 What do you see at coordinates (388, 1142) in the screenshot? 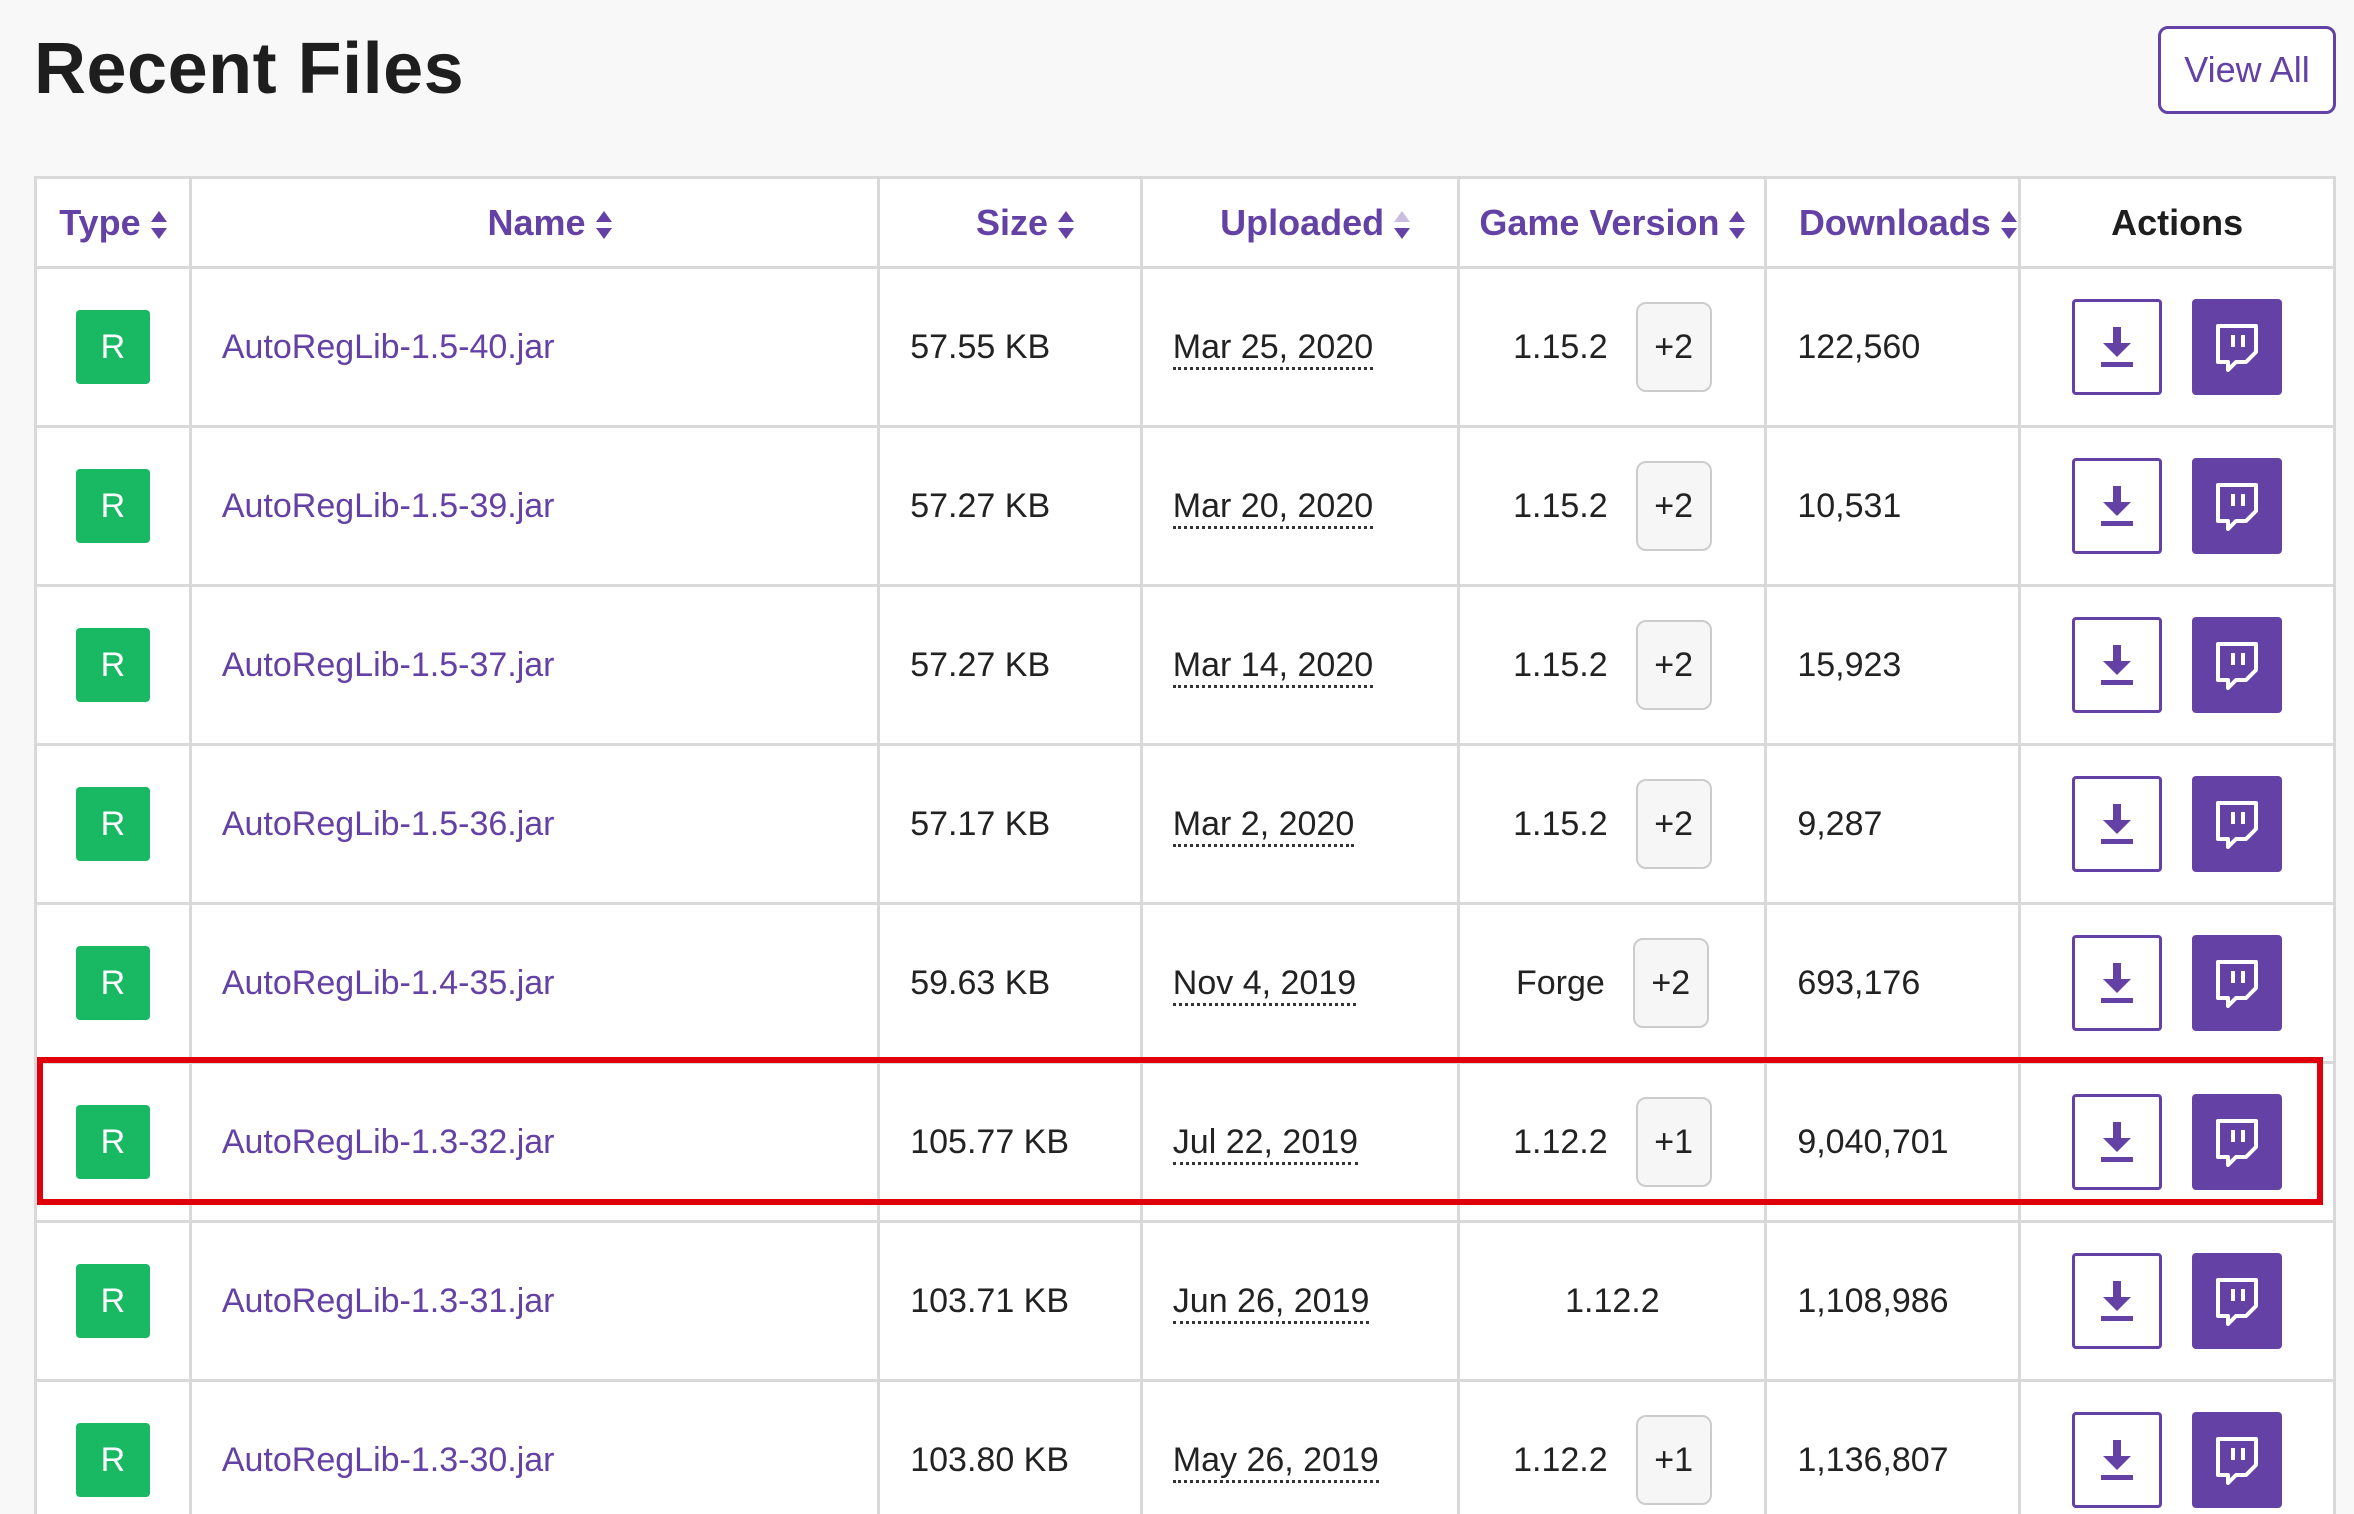
I see `file-name-link: AutoRegLib-1.3-32.jar` at bounding box center [388, 1142].